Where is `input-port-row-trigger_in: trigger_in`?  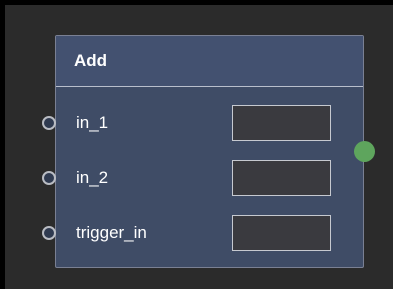 input-port-row-trigger_in: trigger_in is located at coordinates (202, 233).